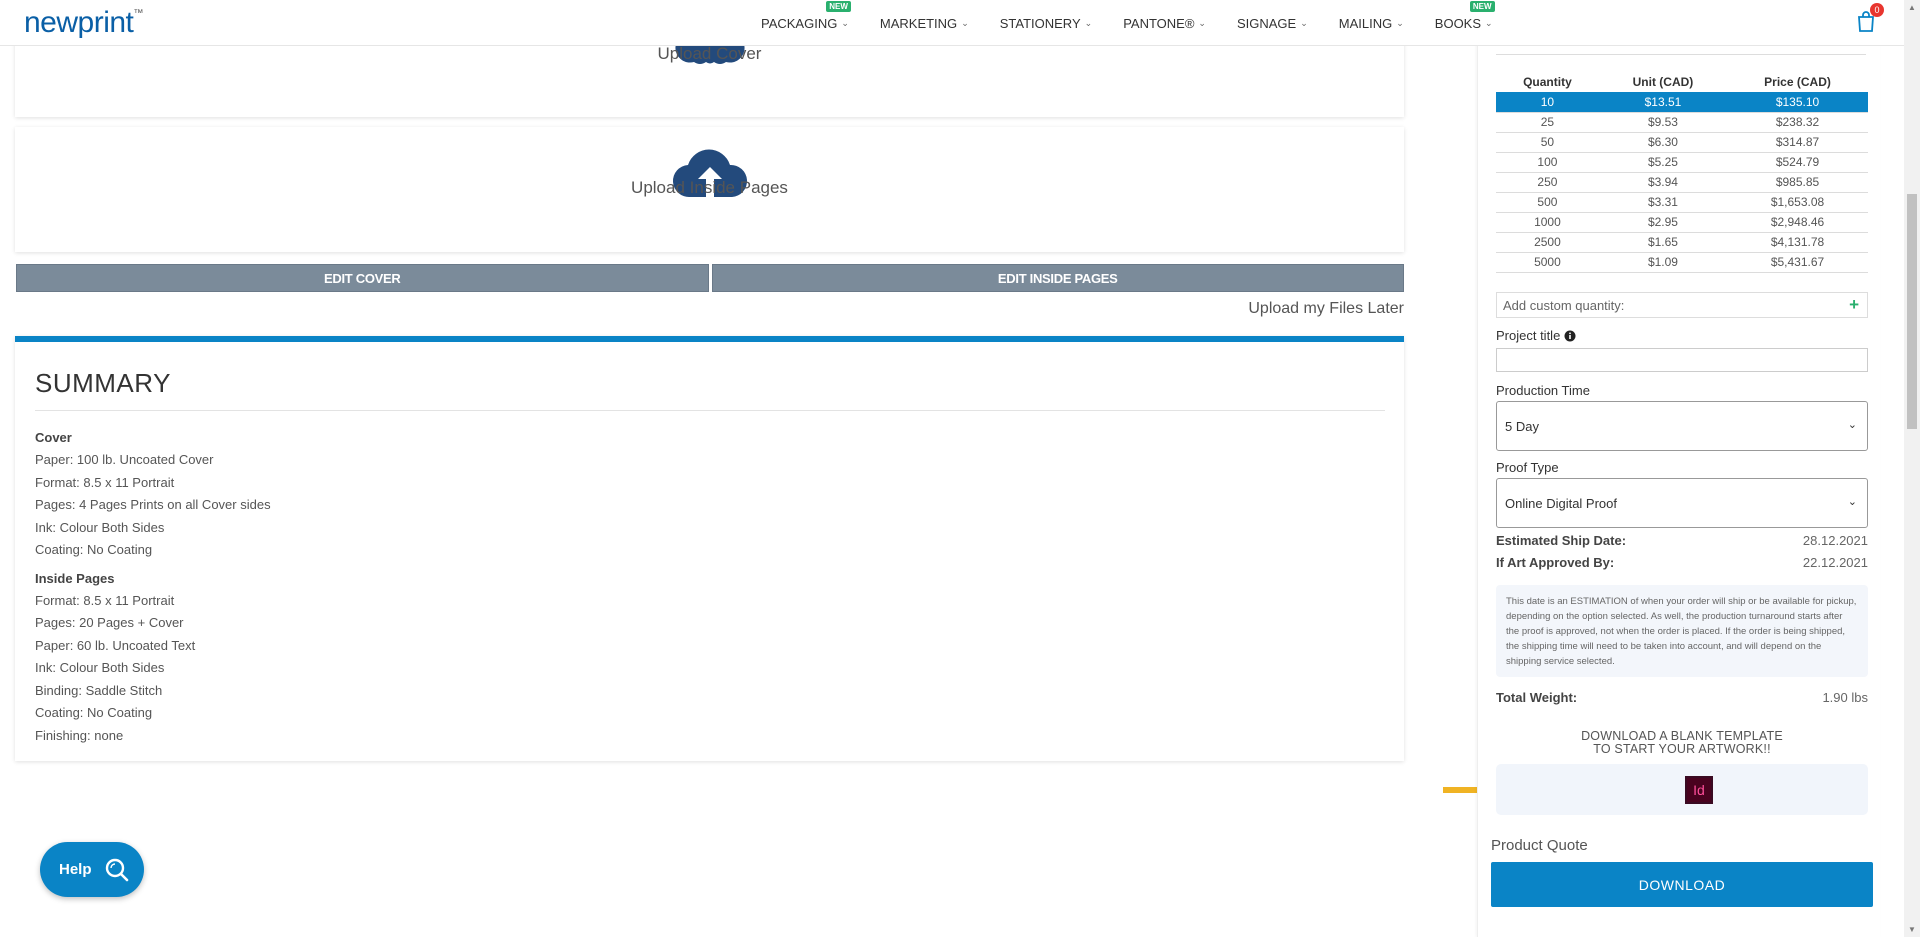 The image size is (1920, 937). I want to click on total-price-cell: $5,431.67, so click(1797, 262).